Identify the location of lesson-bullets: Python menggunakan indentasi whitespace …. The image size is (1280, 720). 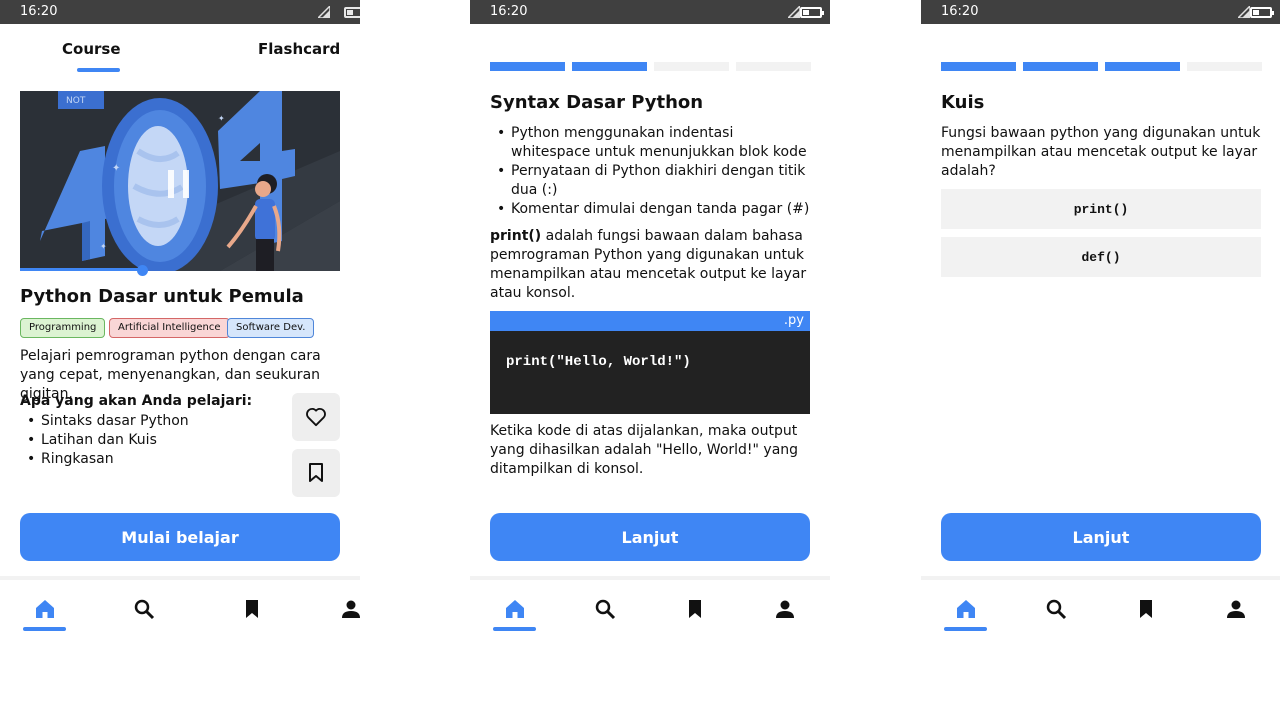
(650, 171).